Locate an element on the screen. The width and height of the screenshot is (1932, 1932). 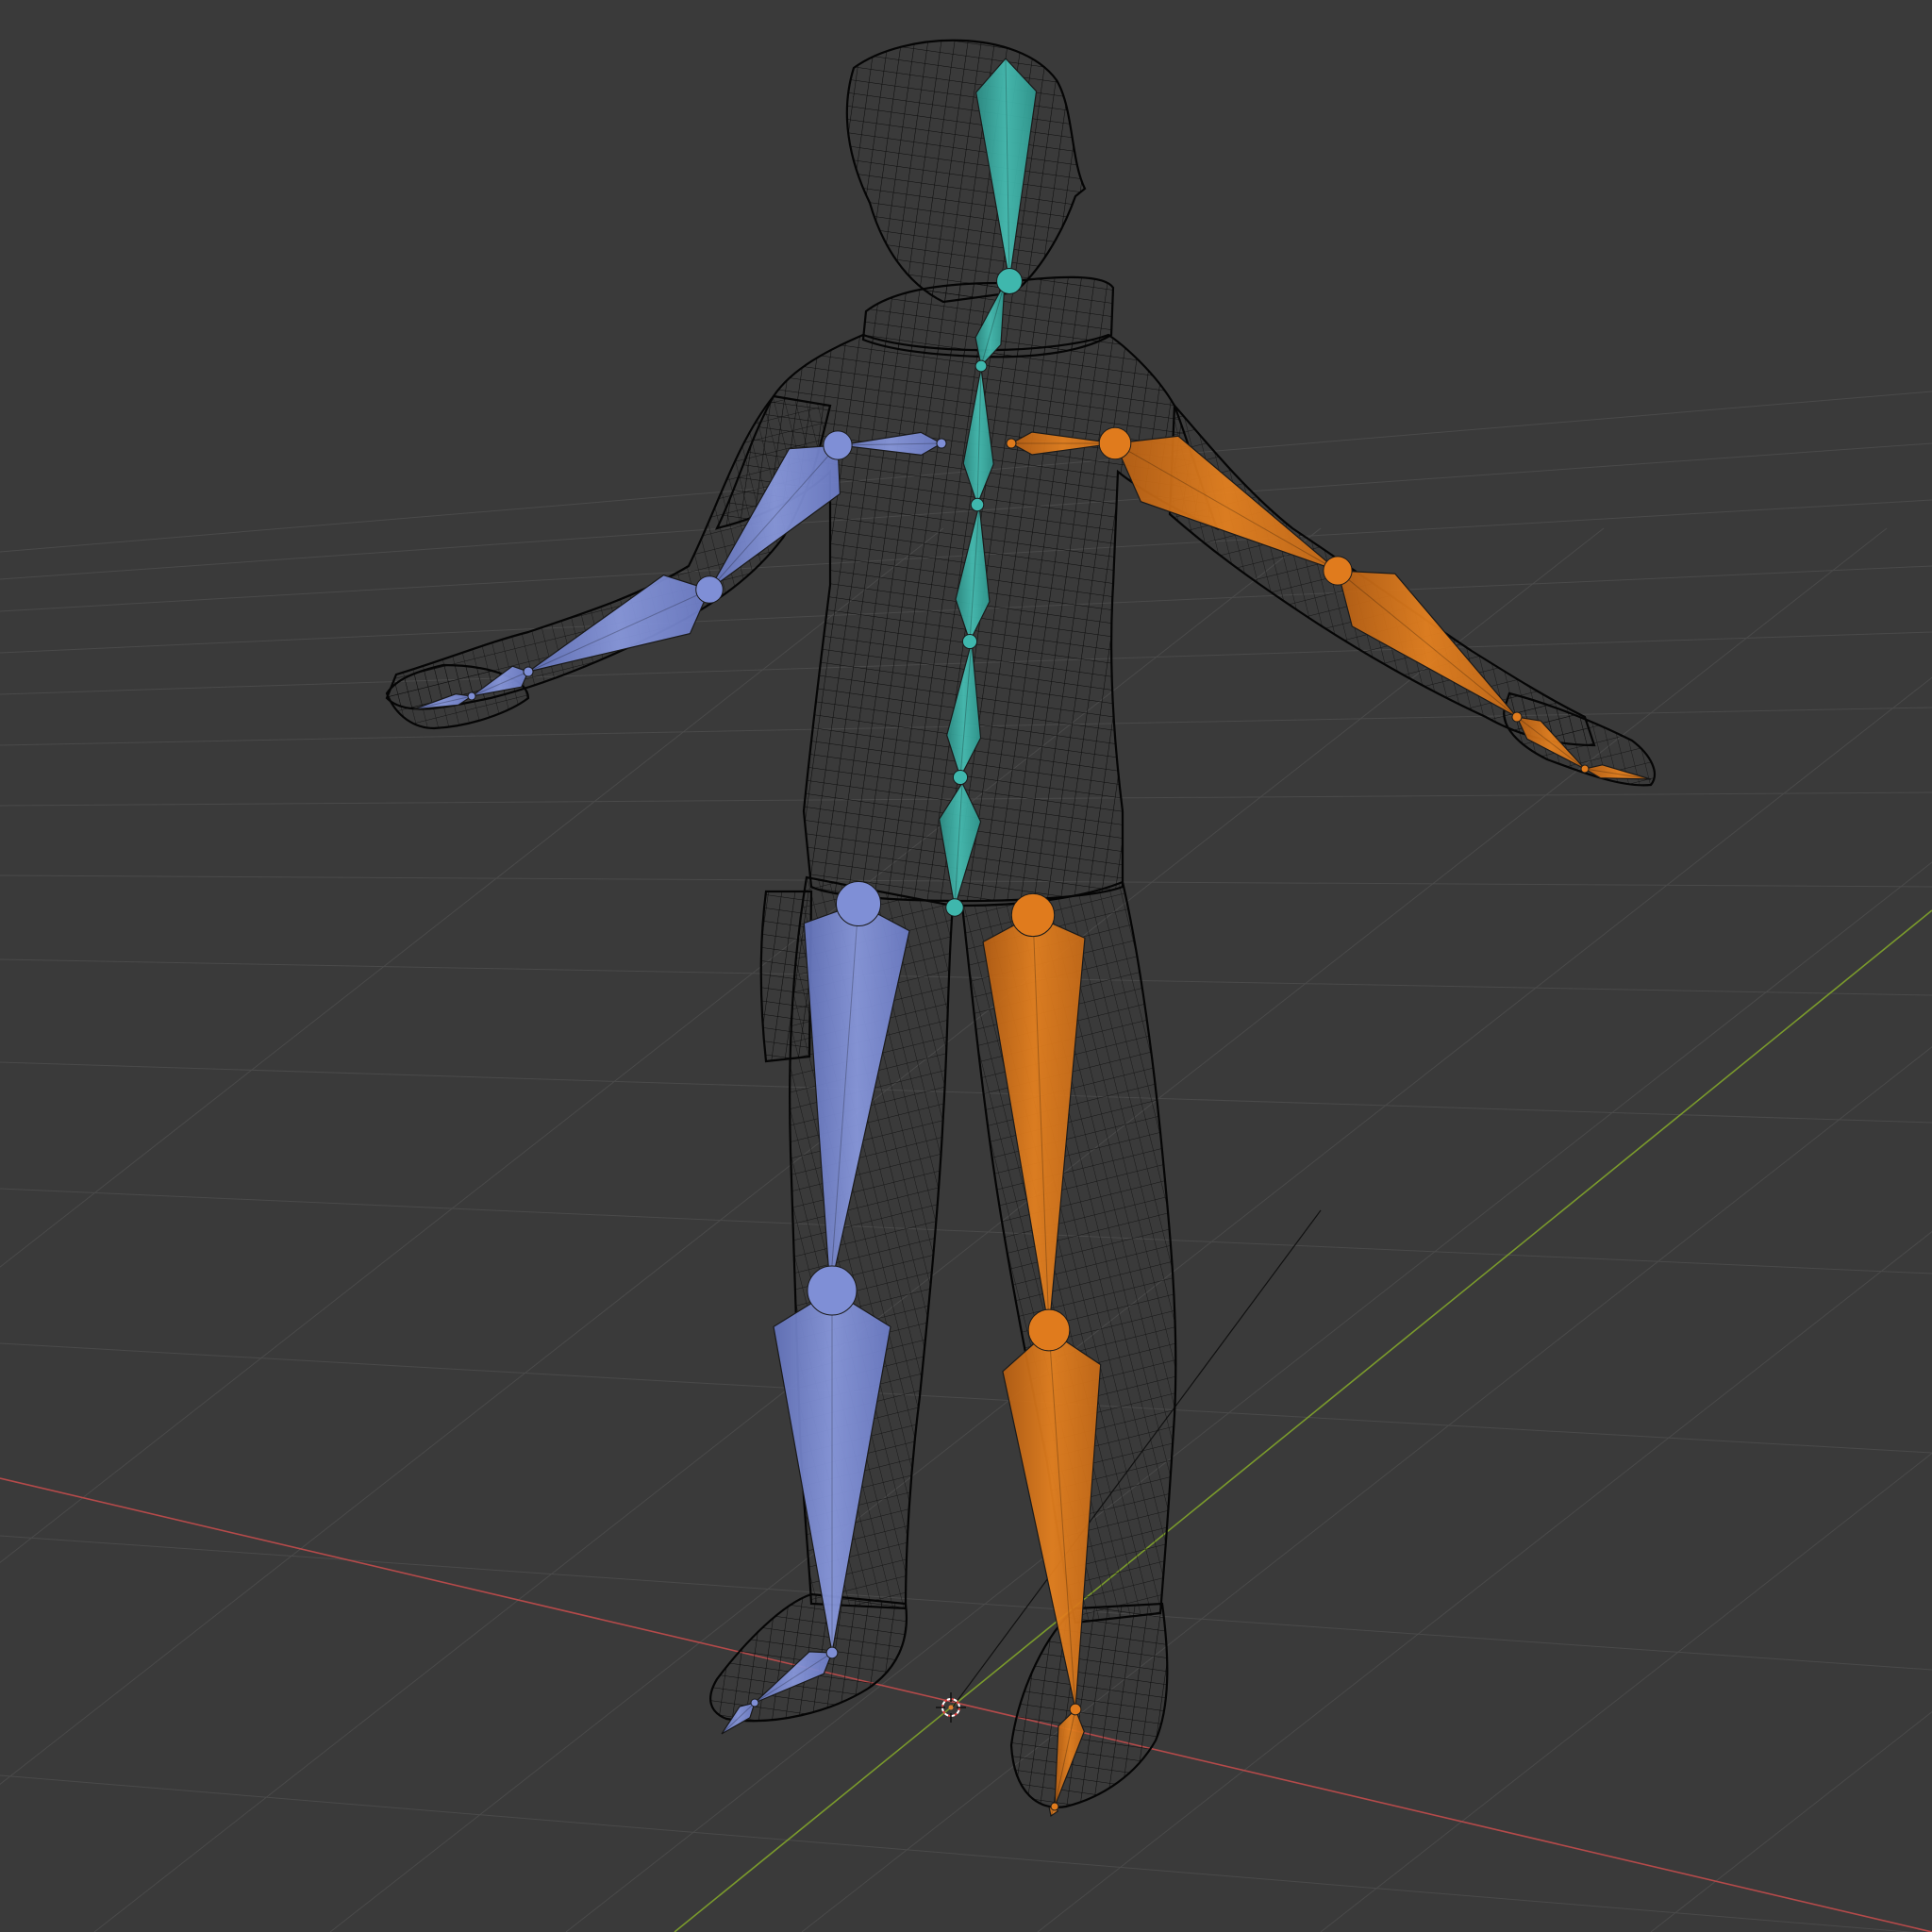
3d-cursor-icon is located at coordinates (951, 1708).